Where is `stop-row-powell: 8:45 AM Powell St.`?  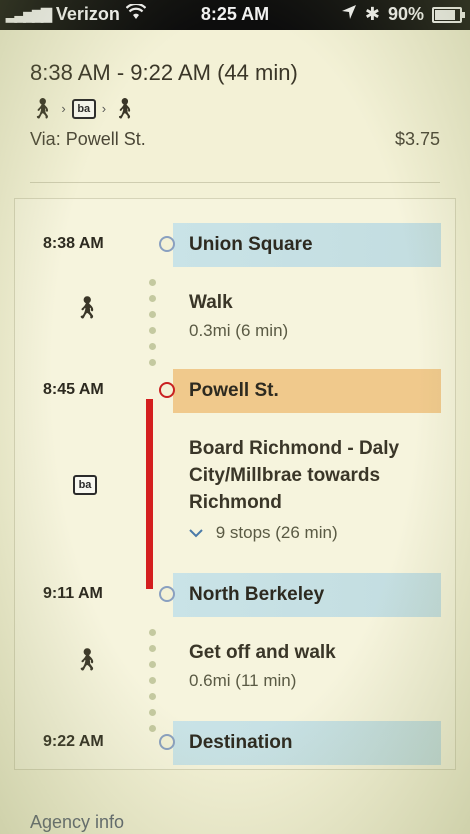
stop-row-powell: 8:45 AM Powell St. is located at coordinates (235, 391).